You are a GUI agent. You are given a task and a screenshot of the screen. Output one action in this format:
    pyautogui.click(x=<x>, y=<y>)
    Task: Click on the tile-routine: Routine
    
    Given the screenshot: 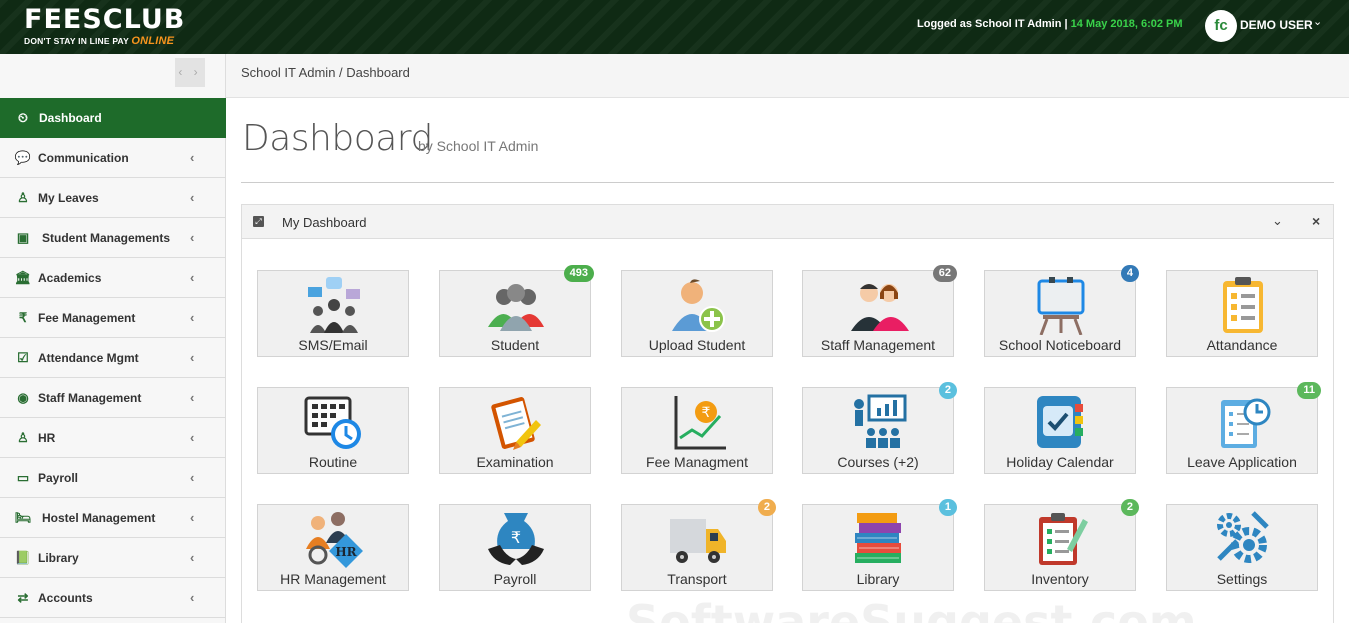 What is the action you would take?
    pyautogui.click(x=333, y=430)
    